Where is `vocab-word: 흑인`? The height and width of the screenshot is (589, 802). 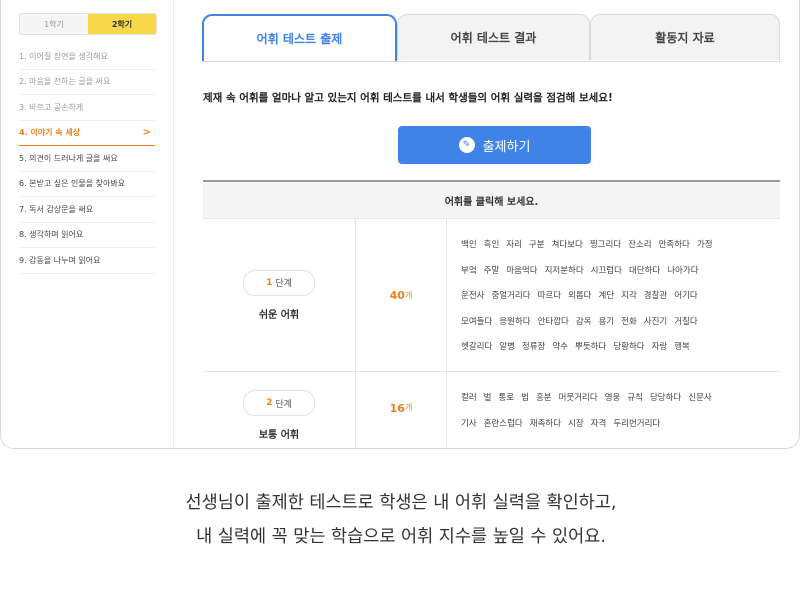
vocab-word: 흑인 is located at coordinates (492, 245).